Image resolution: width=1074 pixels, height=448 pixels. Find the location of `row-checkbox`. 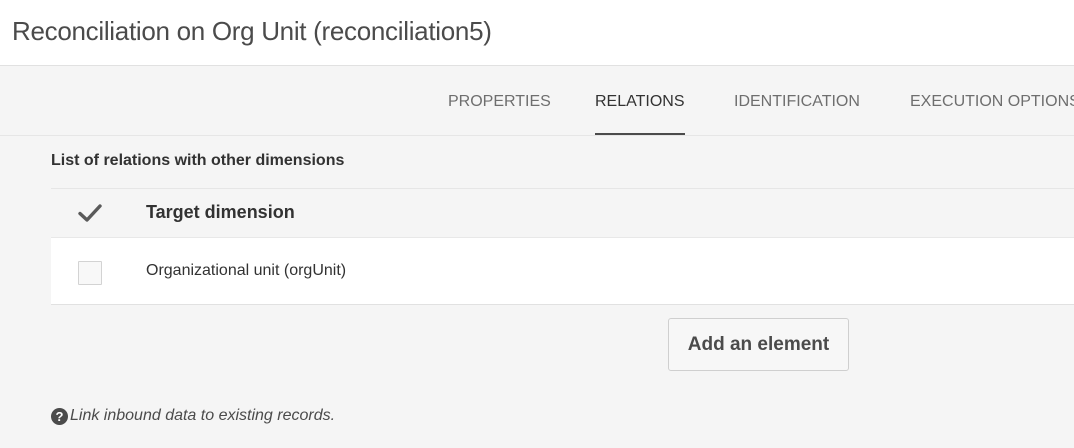

row-checkbox is located at coordinates (90, 273).